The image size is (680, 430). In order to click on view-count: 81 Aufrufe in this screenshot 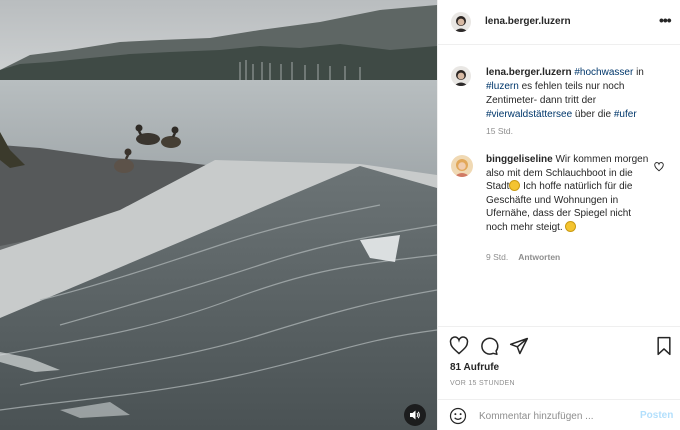, I will do `click(474, 367)`.